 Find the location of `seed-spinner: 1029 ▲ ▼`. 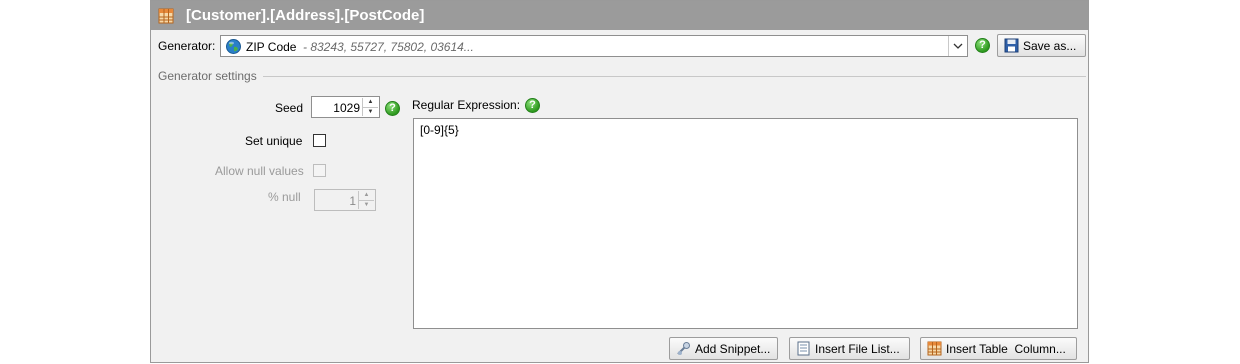

seed-spinner: 1029 ▲ ▼ is located at coordinates (345, 107).